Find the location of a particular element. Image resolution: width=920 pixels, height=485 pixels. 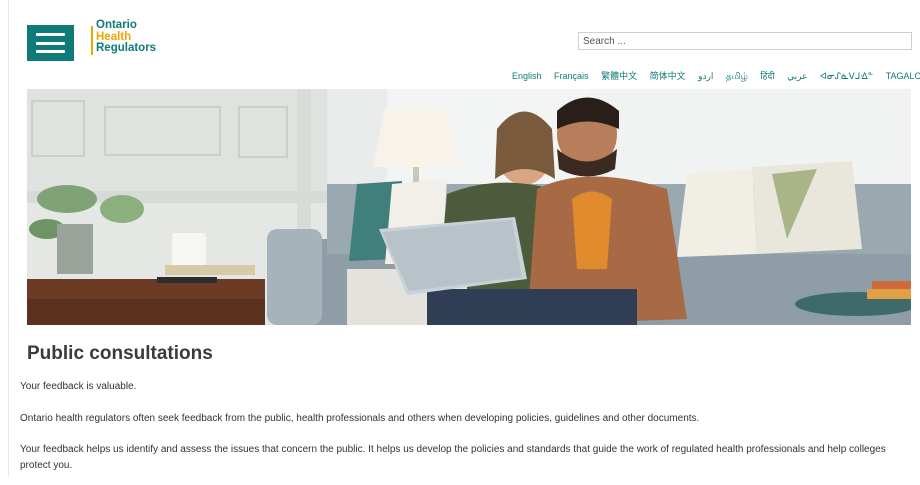

lang-tagalog-link: TAGALOG is located at coordinates (903, 76).